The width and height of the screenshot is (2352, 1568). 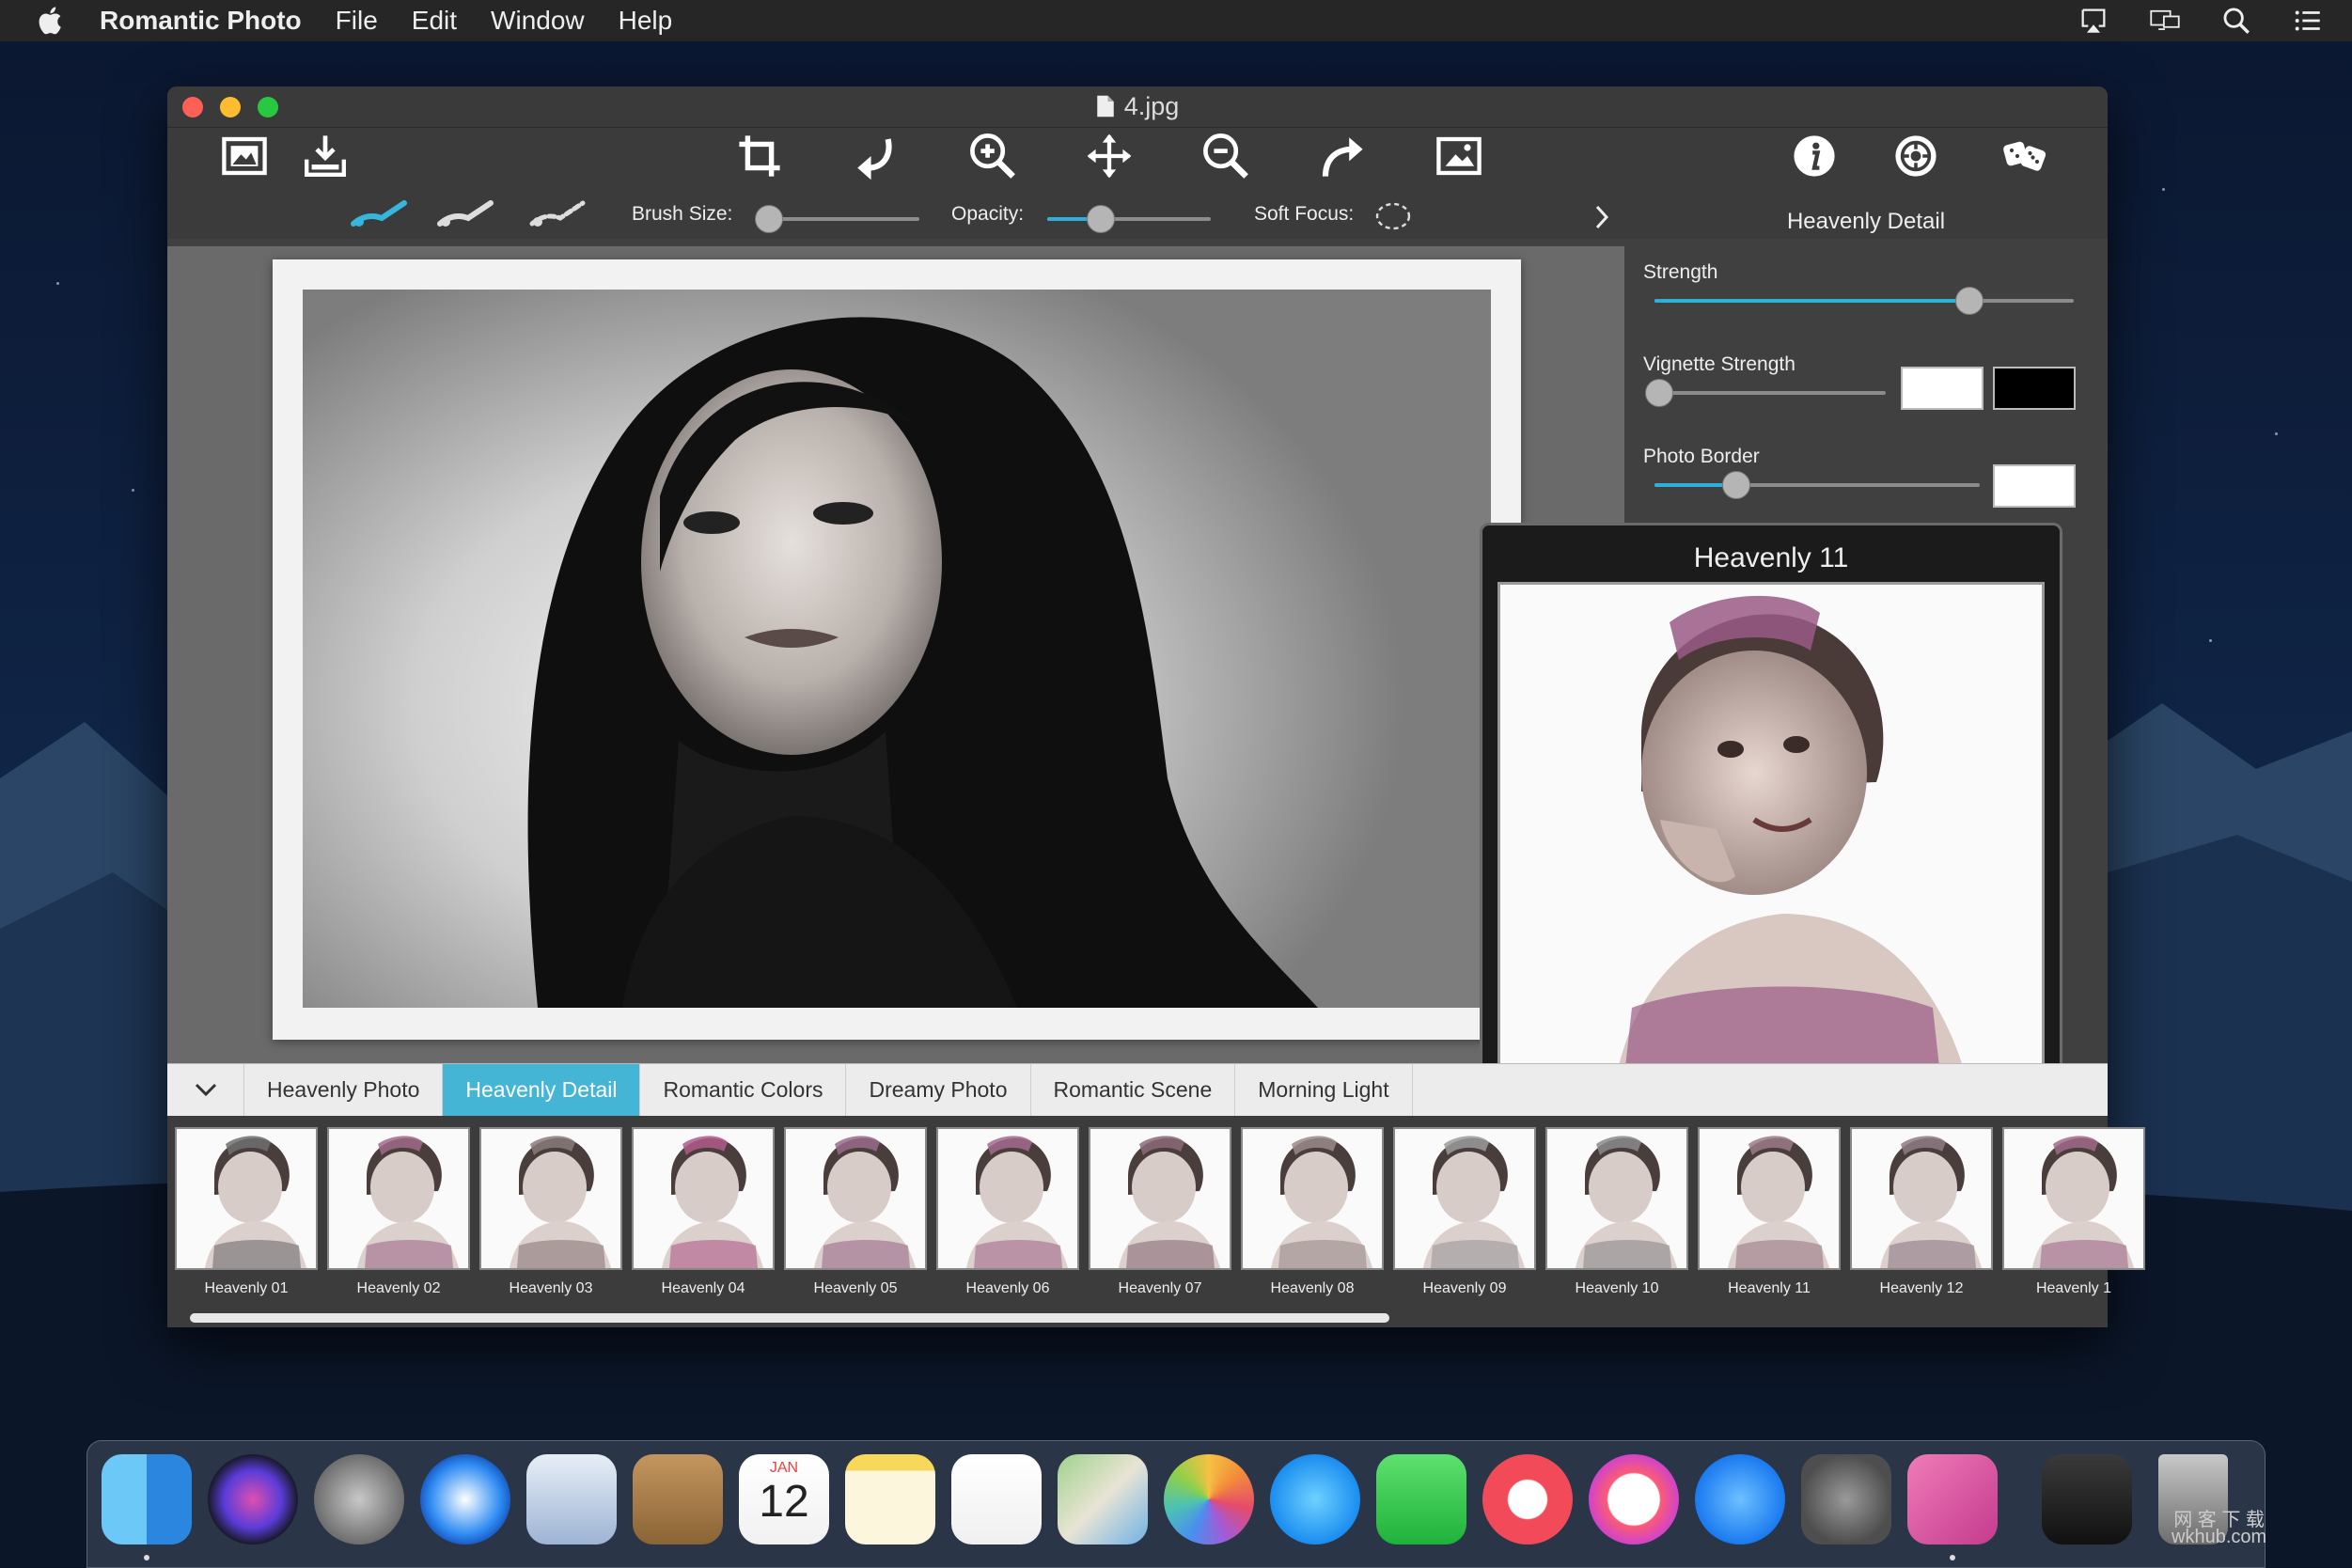 What do you see at coordinates (1969, 301) in the screenshot?
I see `strength-knob` at bounding box center [1969, 301].